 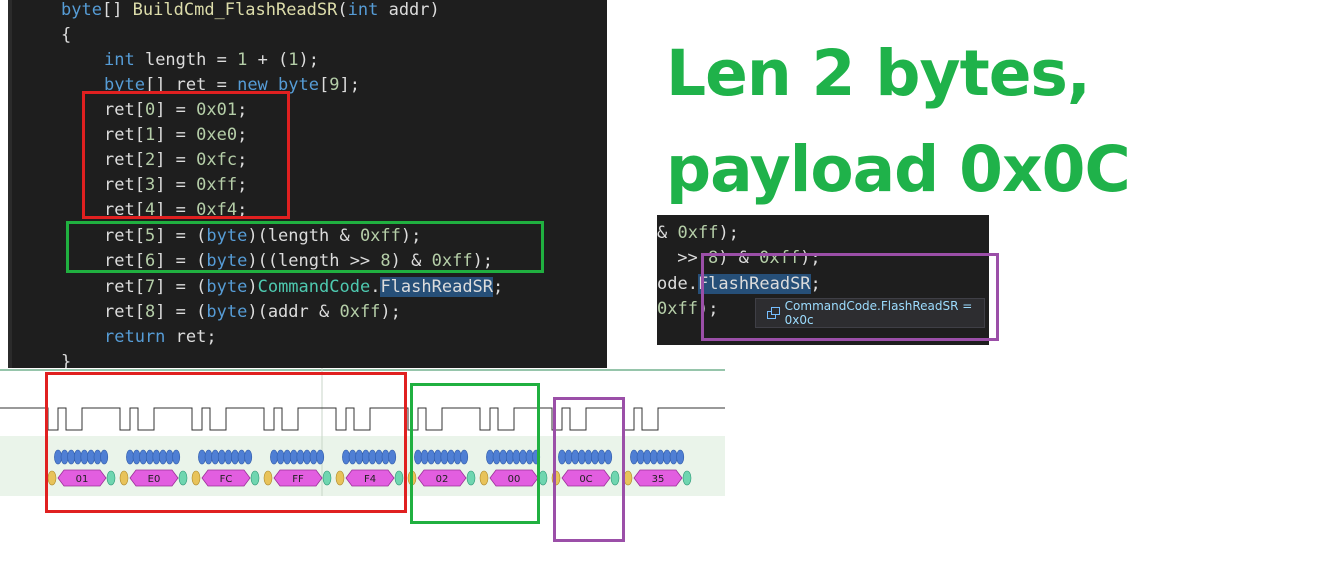 What do you see at coordinates (589, 469) in the screenshot?
I see `purple-box-payload-byte` at bounding box center [589, 469].